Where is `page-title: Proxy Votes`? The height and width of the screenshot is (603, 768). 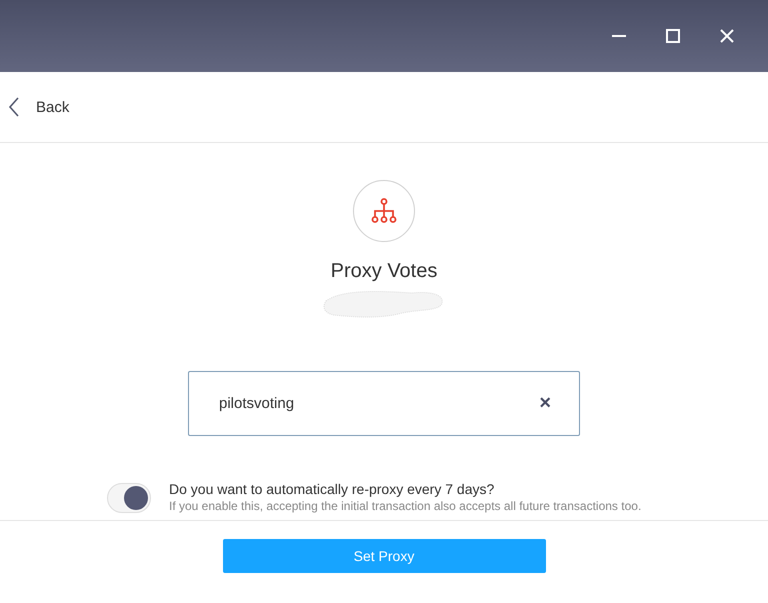 page-title: Proxy Votes is located at coordinates (384, 271).